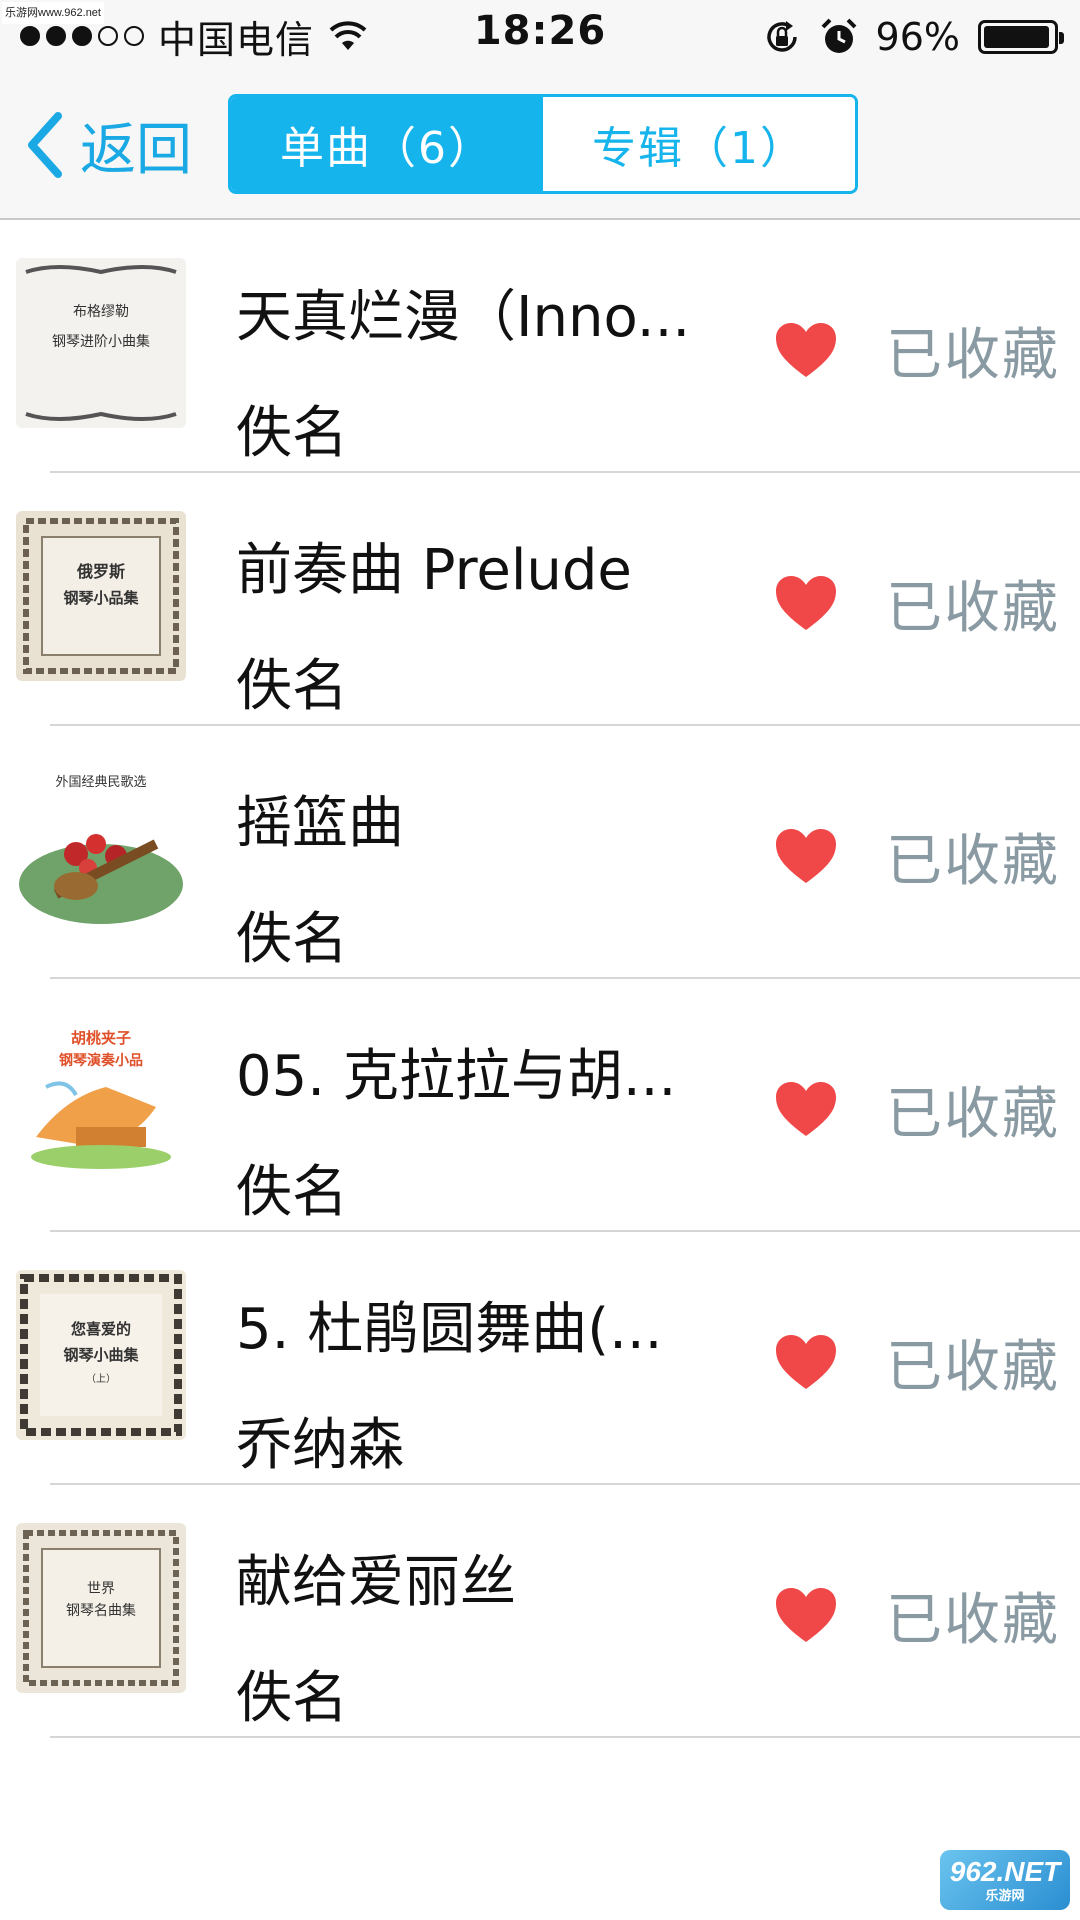 This screenshot has width=1080, height=1920. Describe the element at coordinates (101, 1038) in the screenshot. I see `svg-text: 胡桃夹子` at that location.